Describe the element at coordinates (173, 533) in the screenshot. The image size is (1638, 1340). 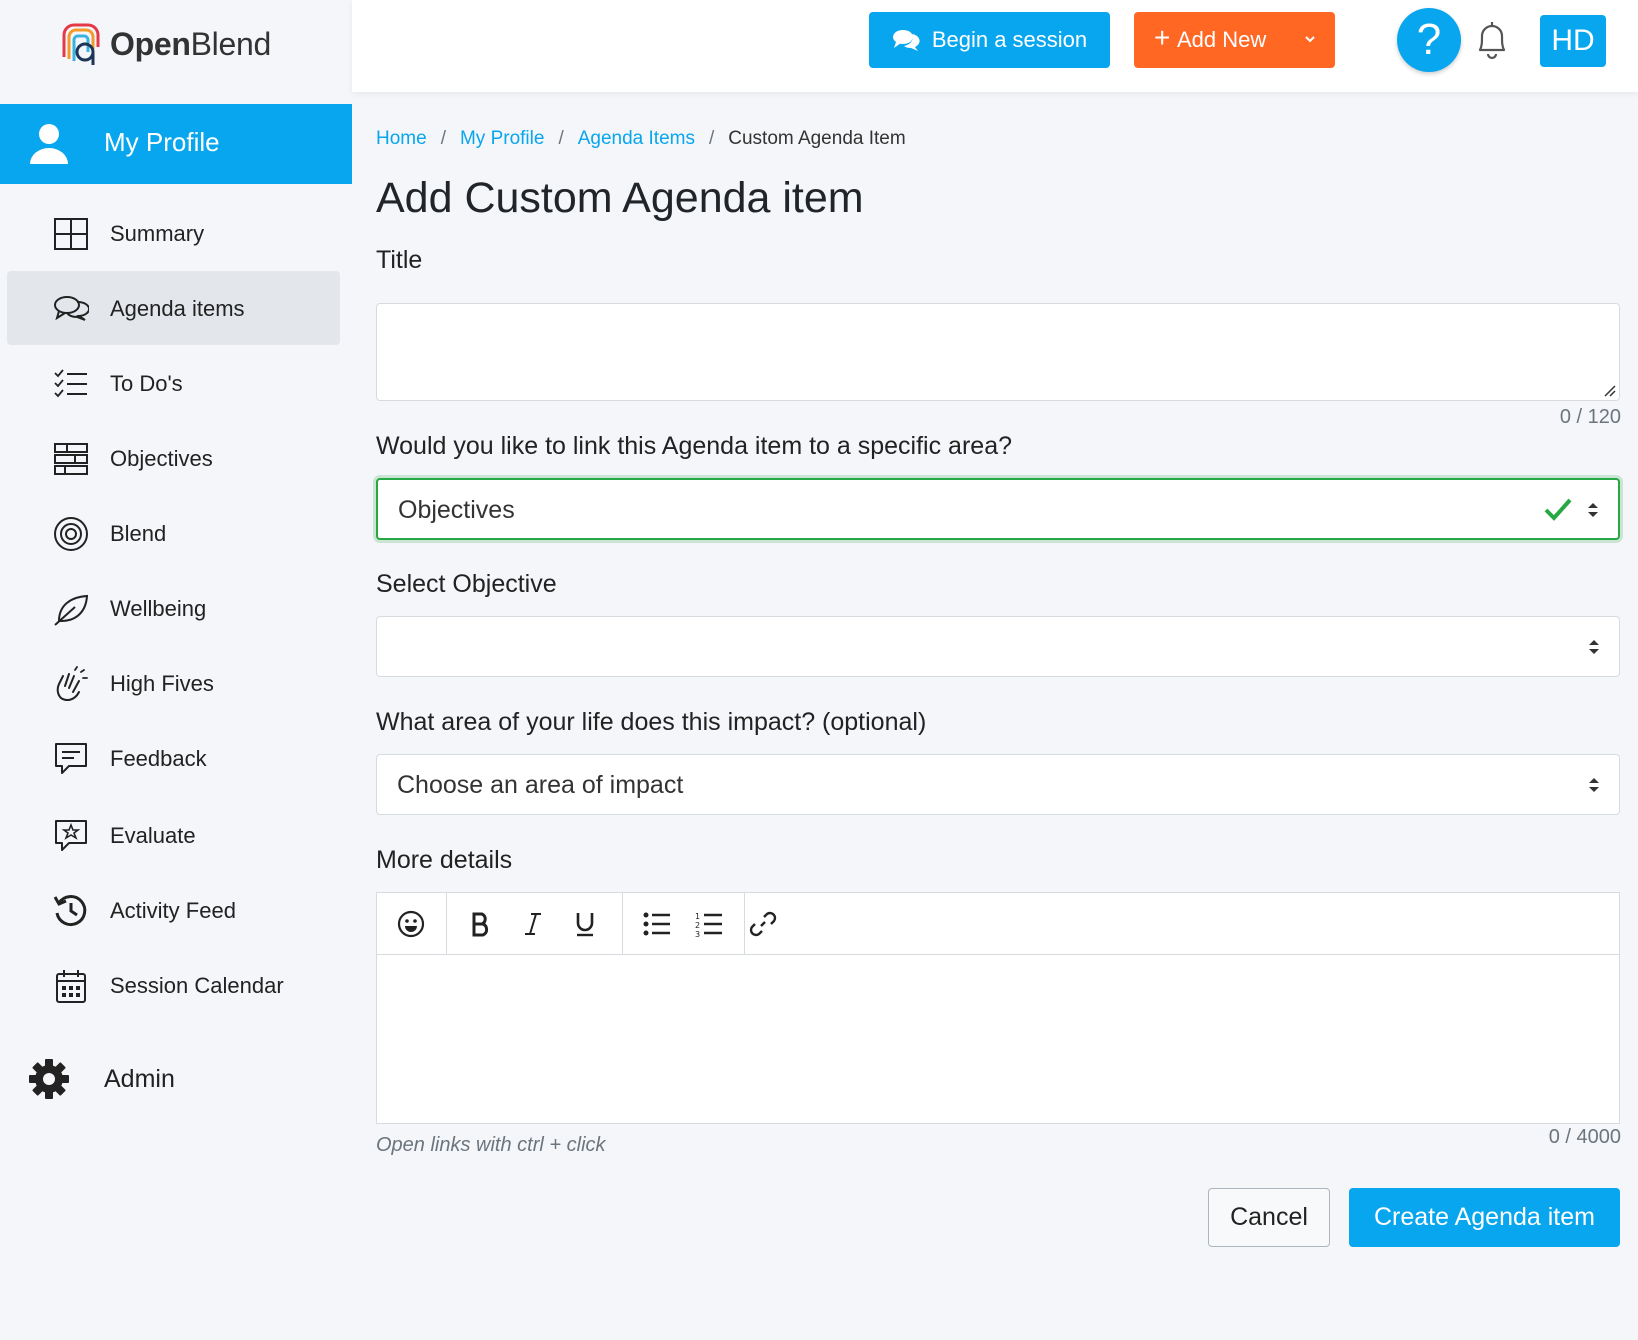
I see `sidebar-item-blend: Blend` at that location.